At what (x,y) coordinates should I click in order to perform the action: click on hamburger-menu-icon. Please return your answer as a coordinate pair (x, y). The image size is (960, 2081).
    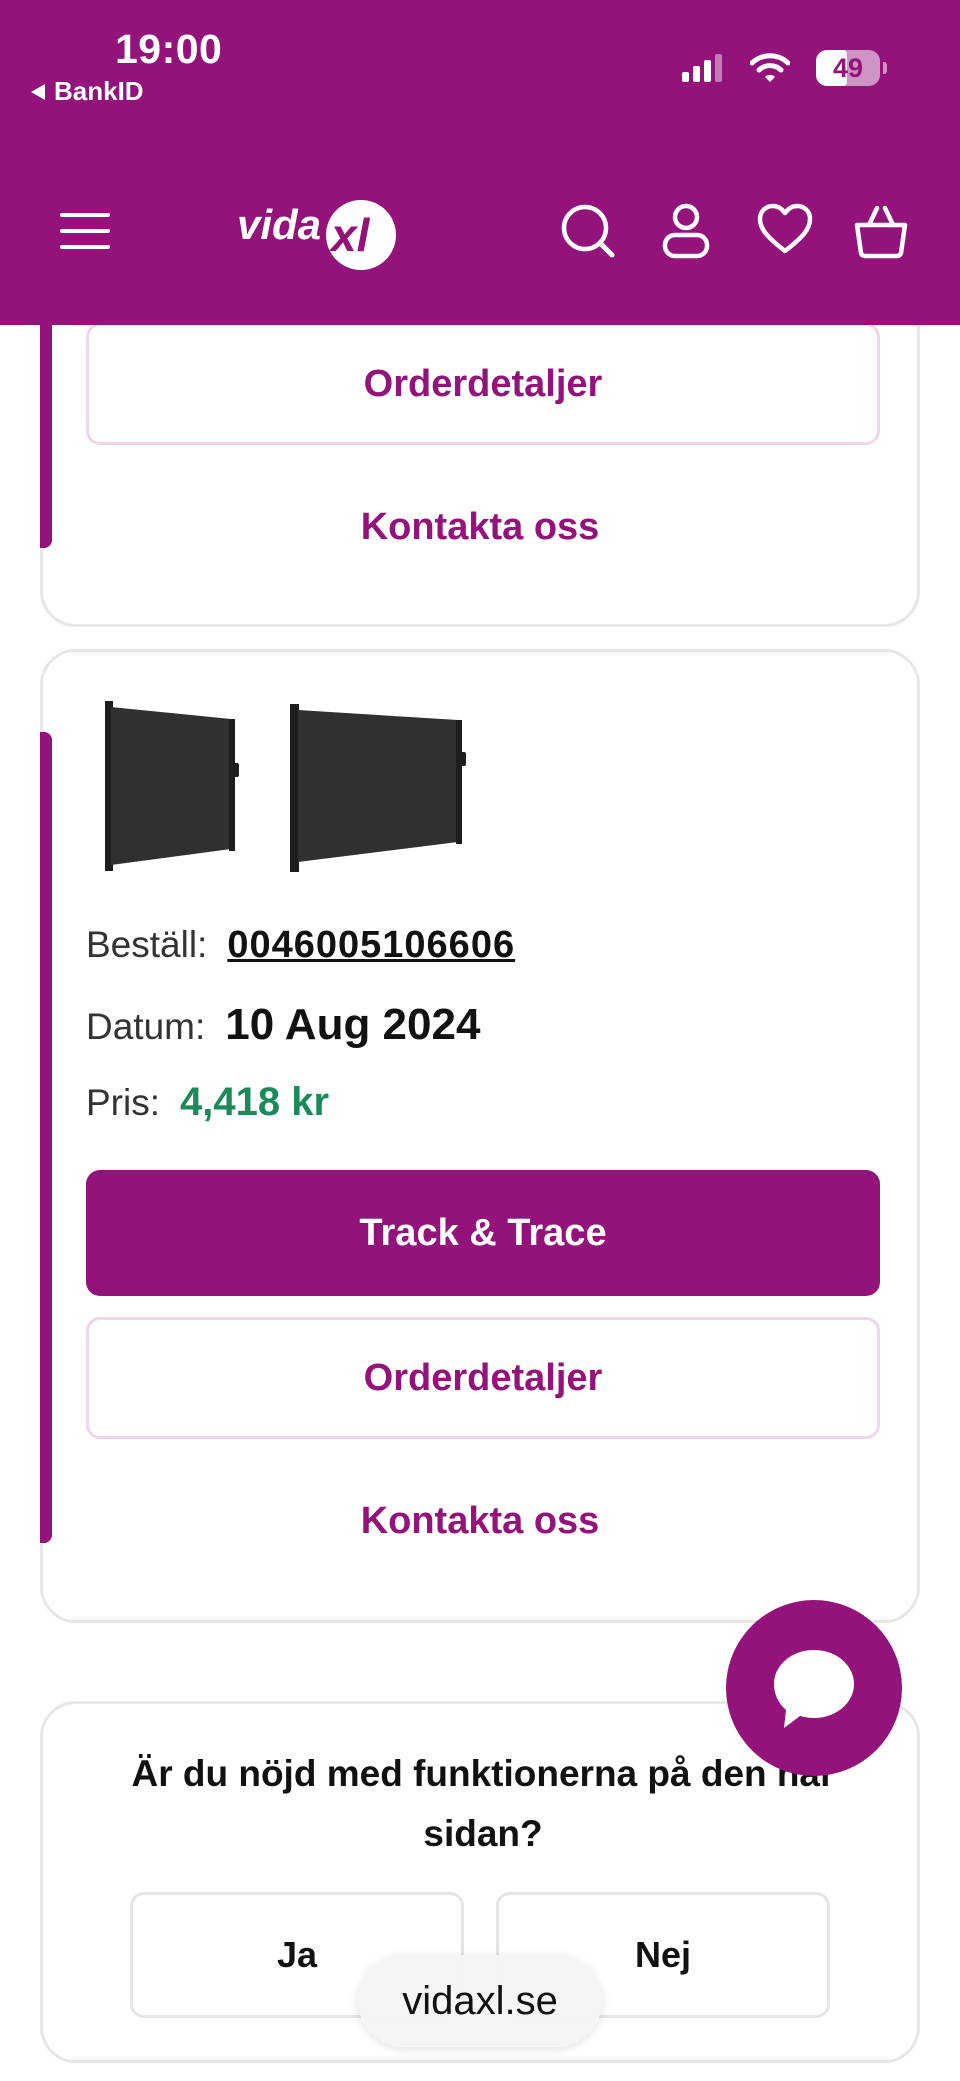
    Looking at the image, I should click on (85, 231).